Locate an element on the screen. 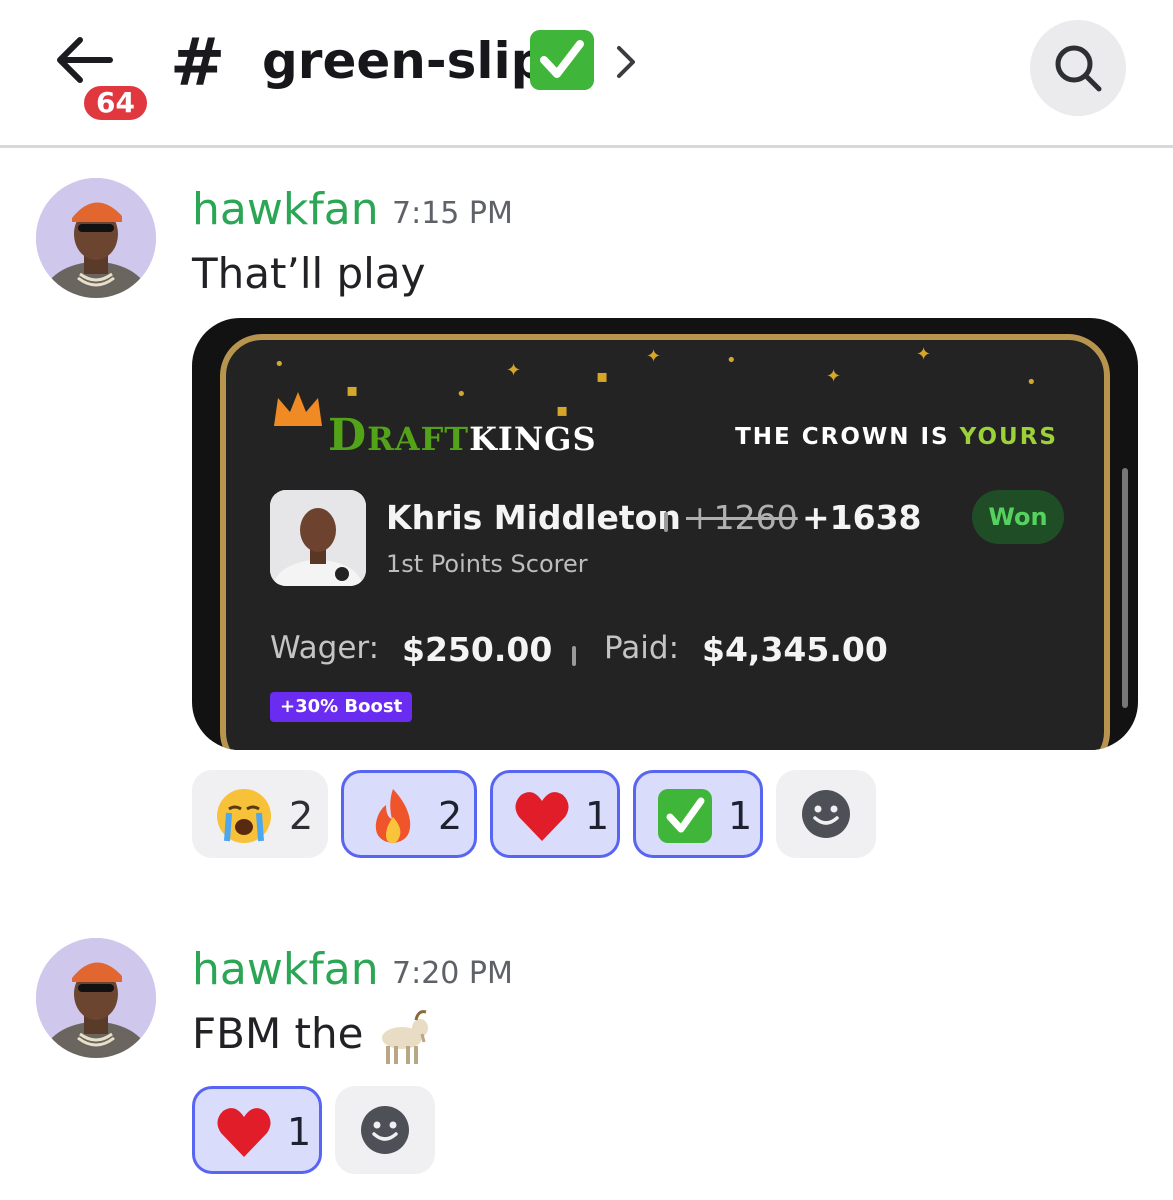  draftkings-wordmark: DRAFTKINGS is located at coordinates (462, 435).